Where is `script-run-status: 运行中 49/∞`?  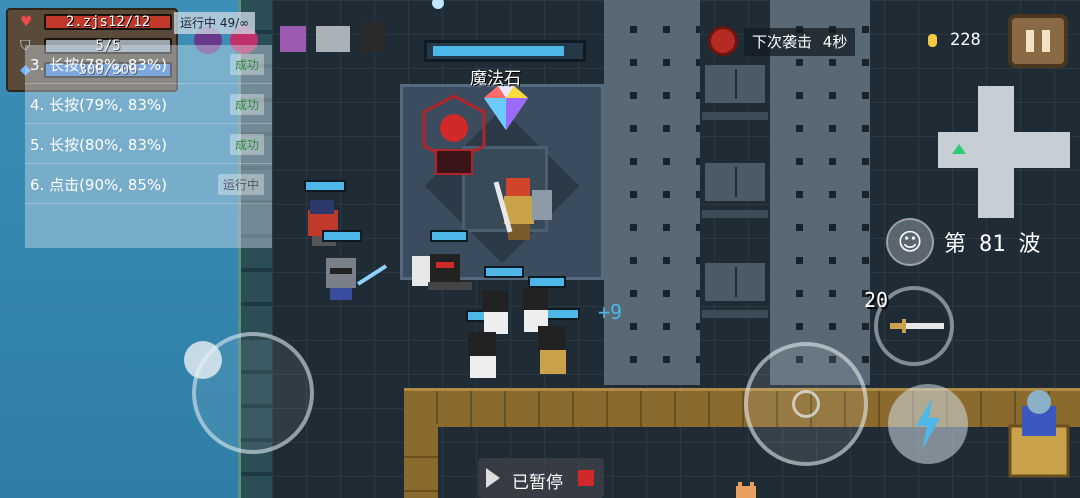 script-run-status: 运行中 49/∞ is located at coordinates (215, 23).